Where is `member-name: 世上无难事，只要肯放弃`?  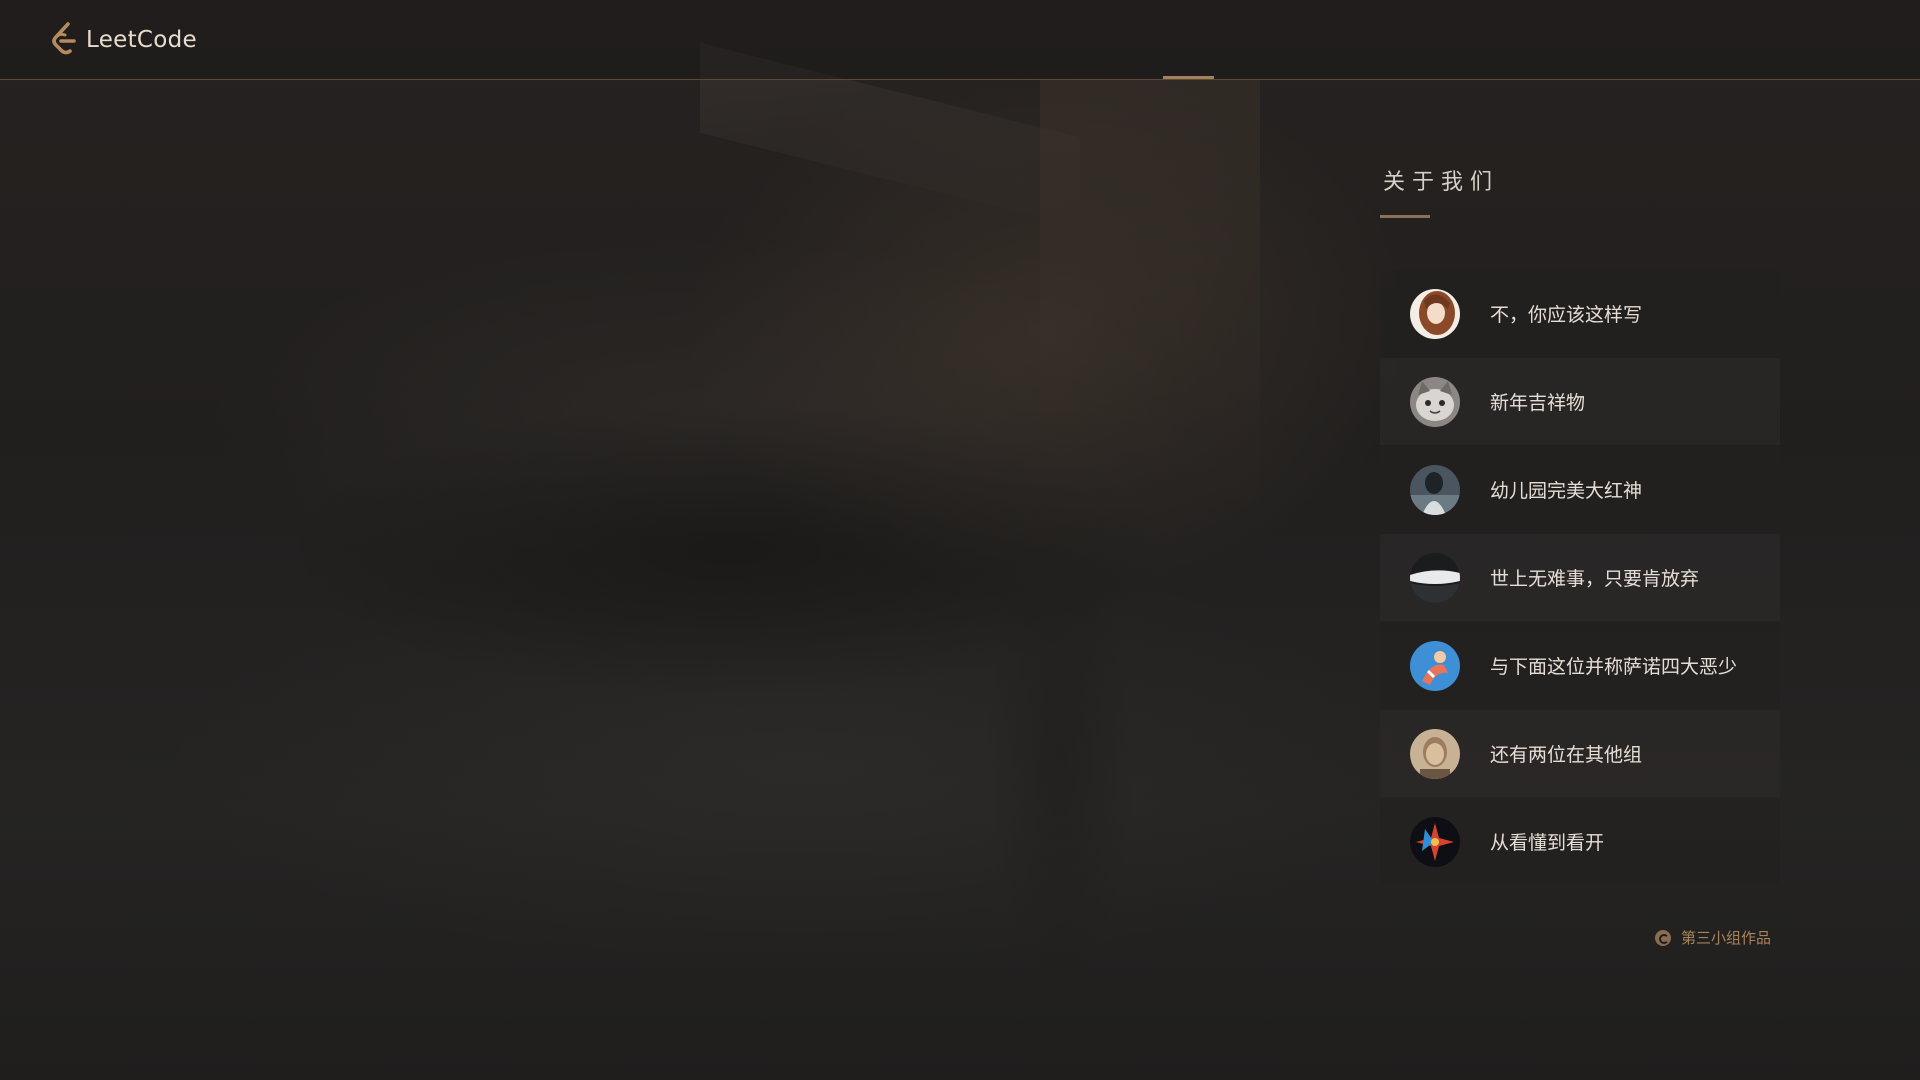 member-name: 世上无难事，只要肯放弃 is located at coordinates (1595, 579).